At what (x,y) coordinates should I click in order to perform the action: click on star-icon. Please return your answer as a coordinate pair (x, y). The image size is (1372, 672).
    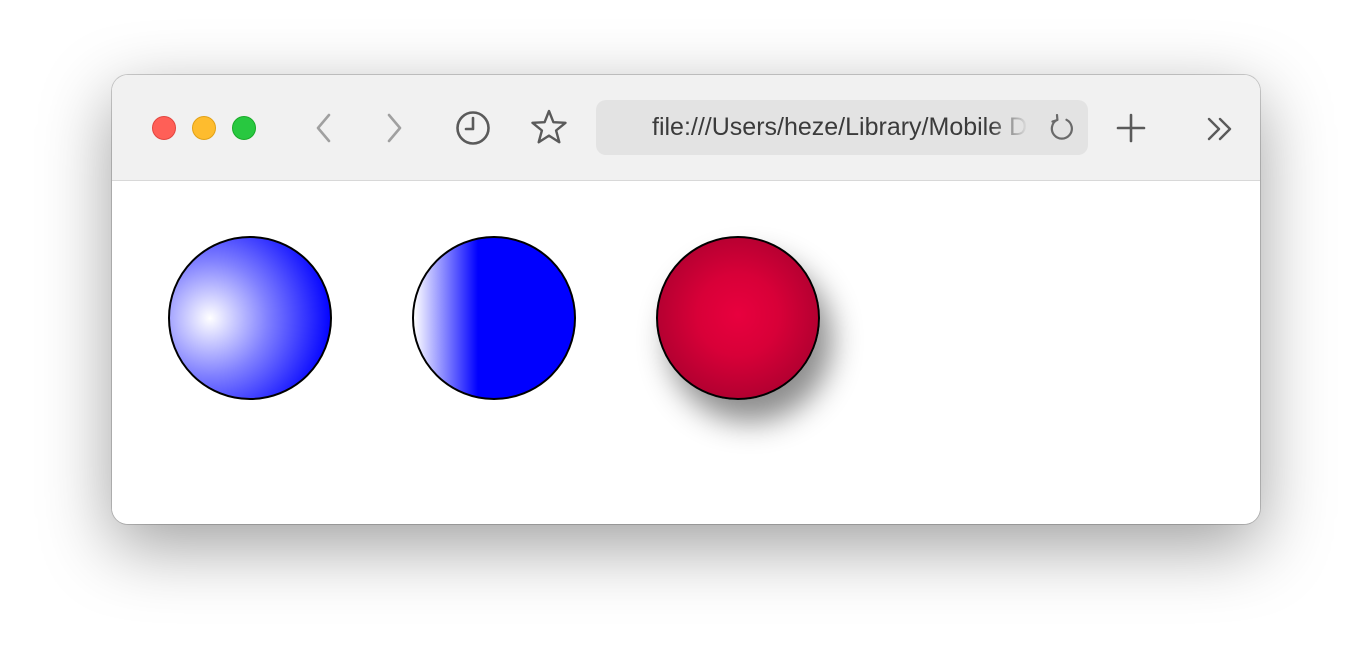
    Looking at the image, I should click on (549, 126).